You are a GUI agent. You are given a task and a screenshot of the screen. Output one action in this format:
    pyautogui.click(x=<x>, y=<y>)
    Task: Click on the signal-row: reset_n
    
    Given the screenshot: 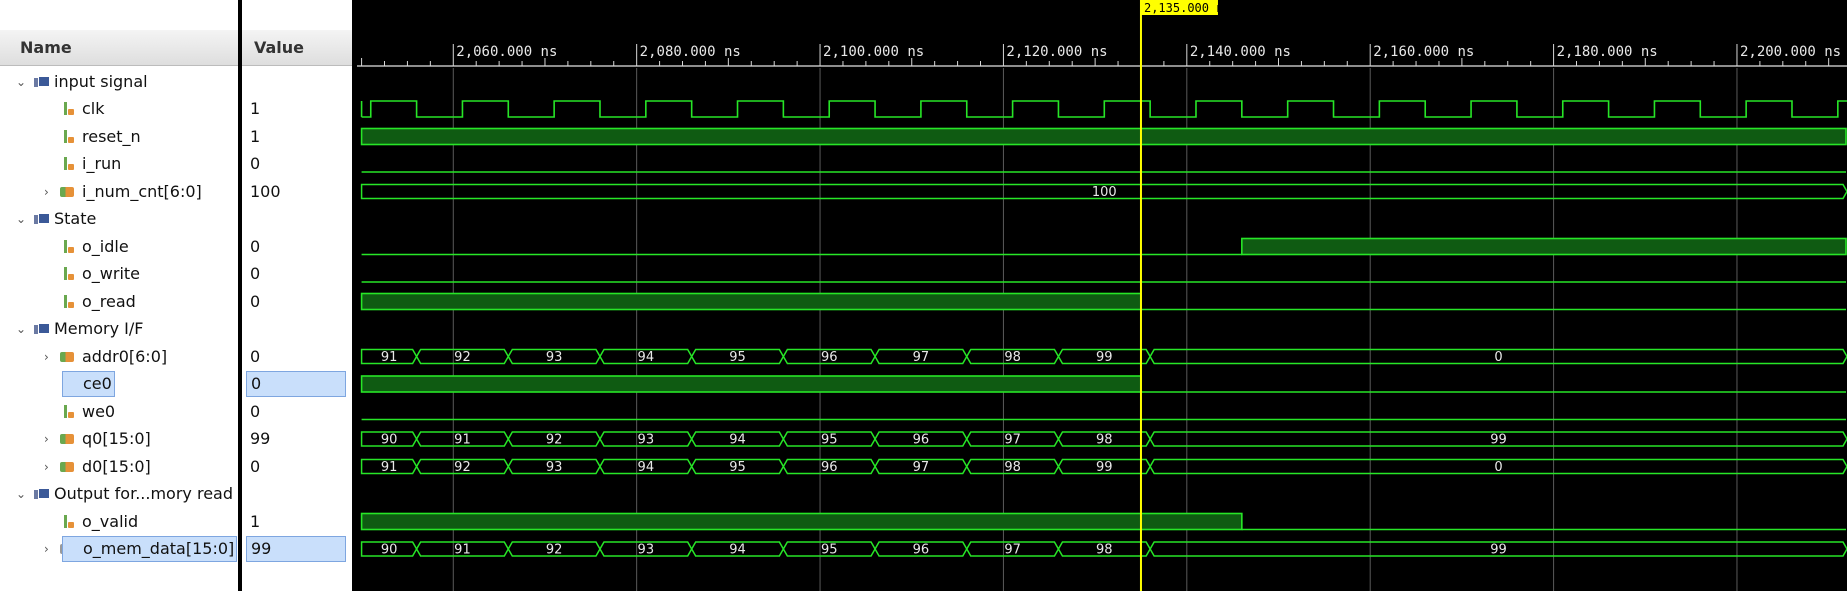 What is the action you would take?
    pyautogui.click(x=119, y=137)
    